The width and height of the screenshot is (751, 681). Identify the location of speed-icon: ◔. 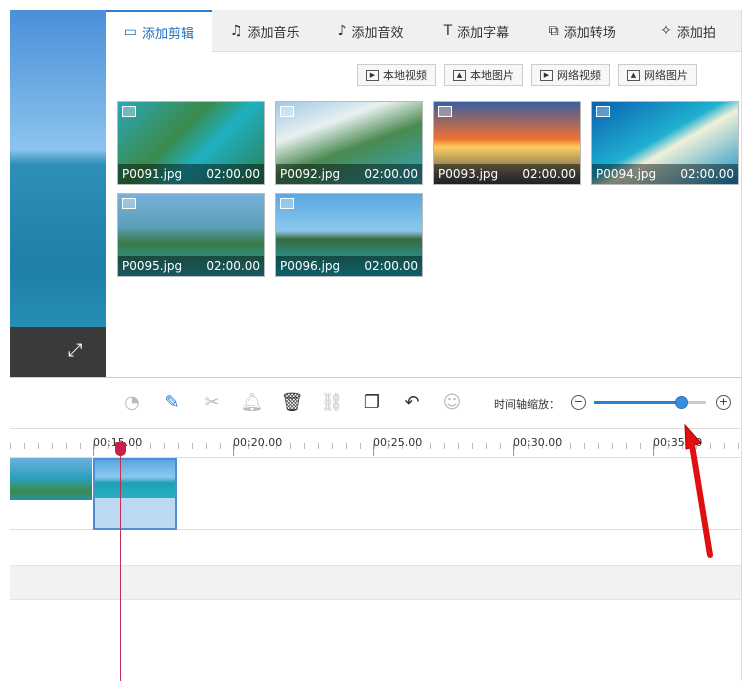
(132, 402).